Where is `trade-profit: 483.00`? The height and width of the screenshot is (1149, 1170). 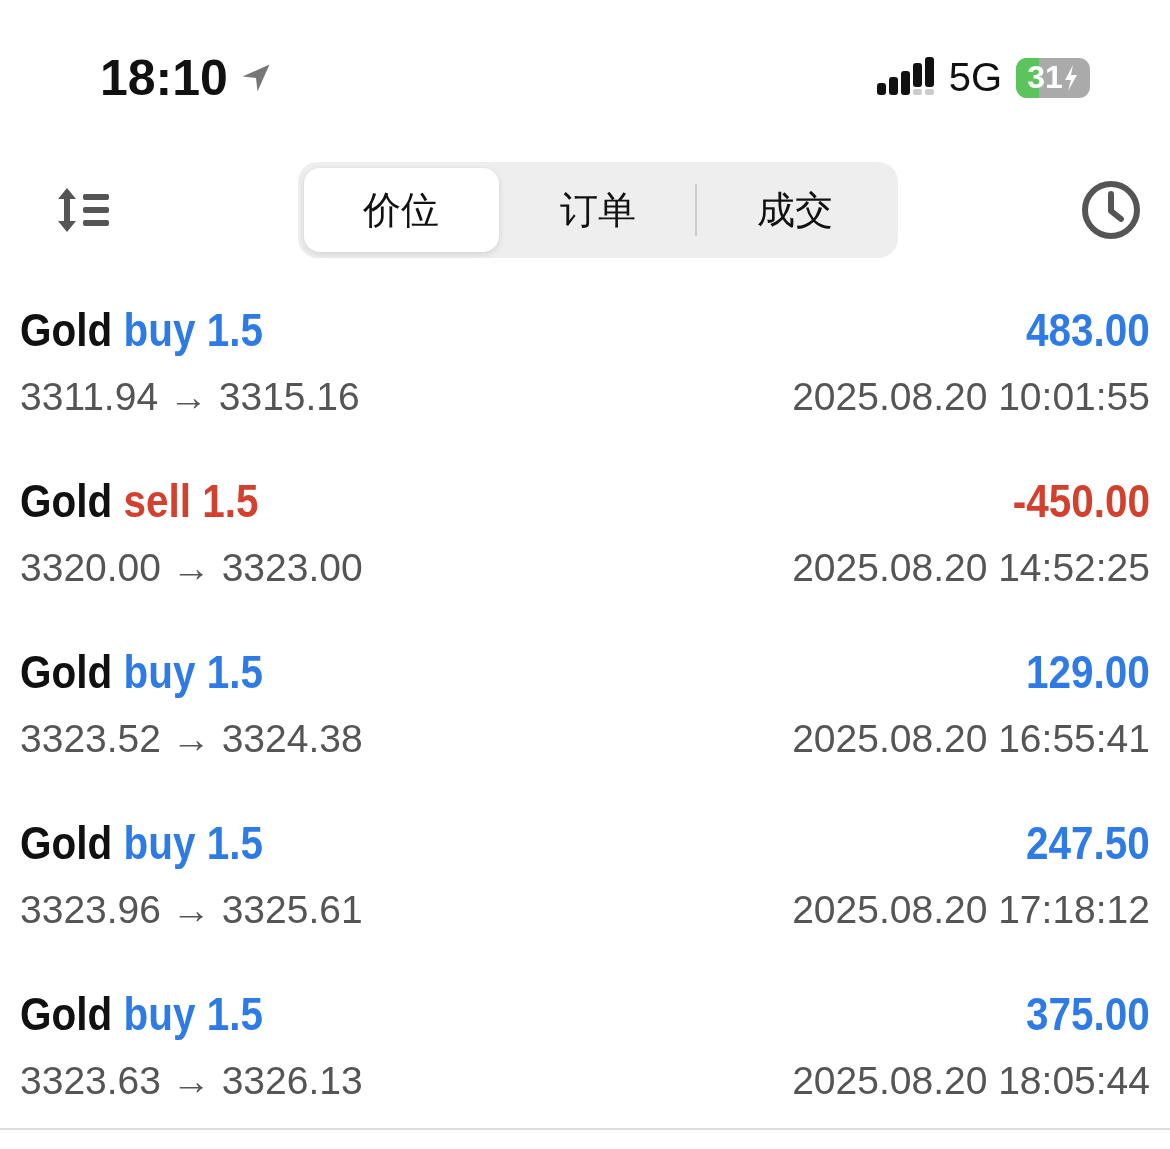
trade-profit: 483.00 is located at coordinates (1088, 330).